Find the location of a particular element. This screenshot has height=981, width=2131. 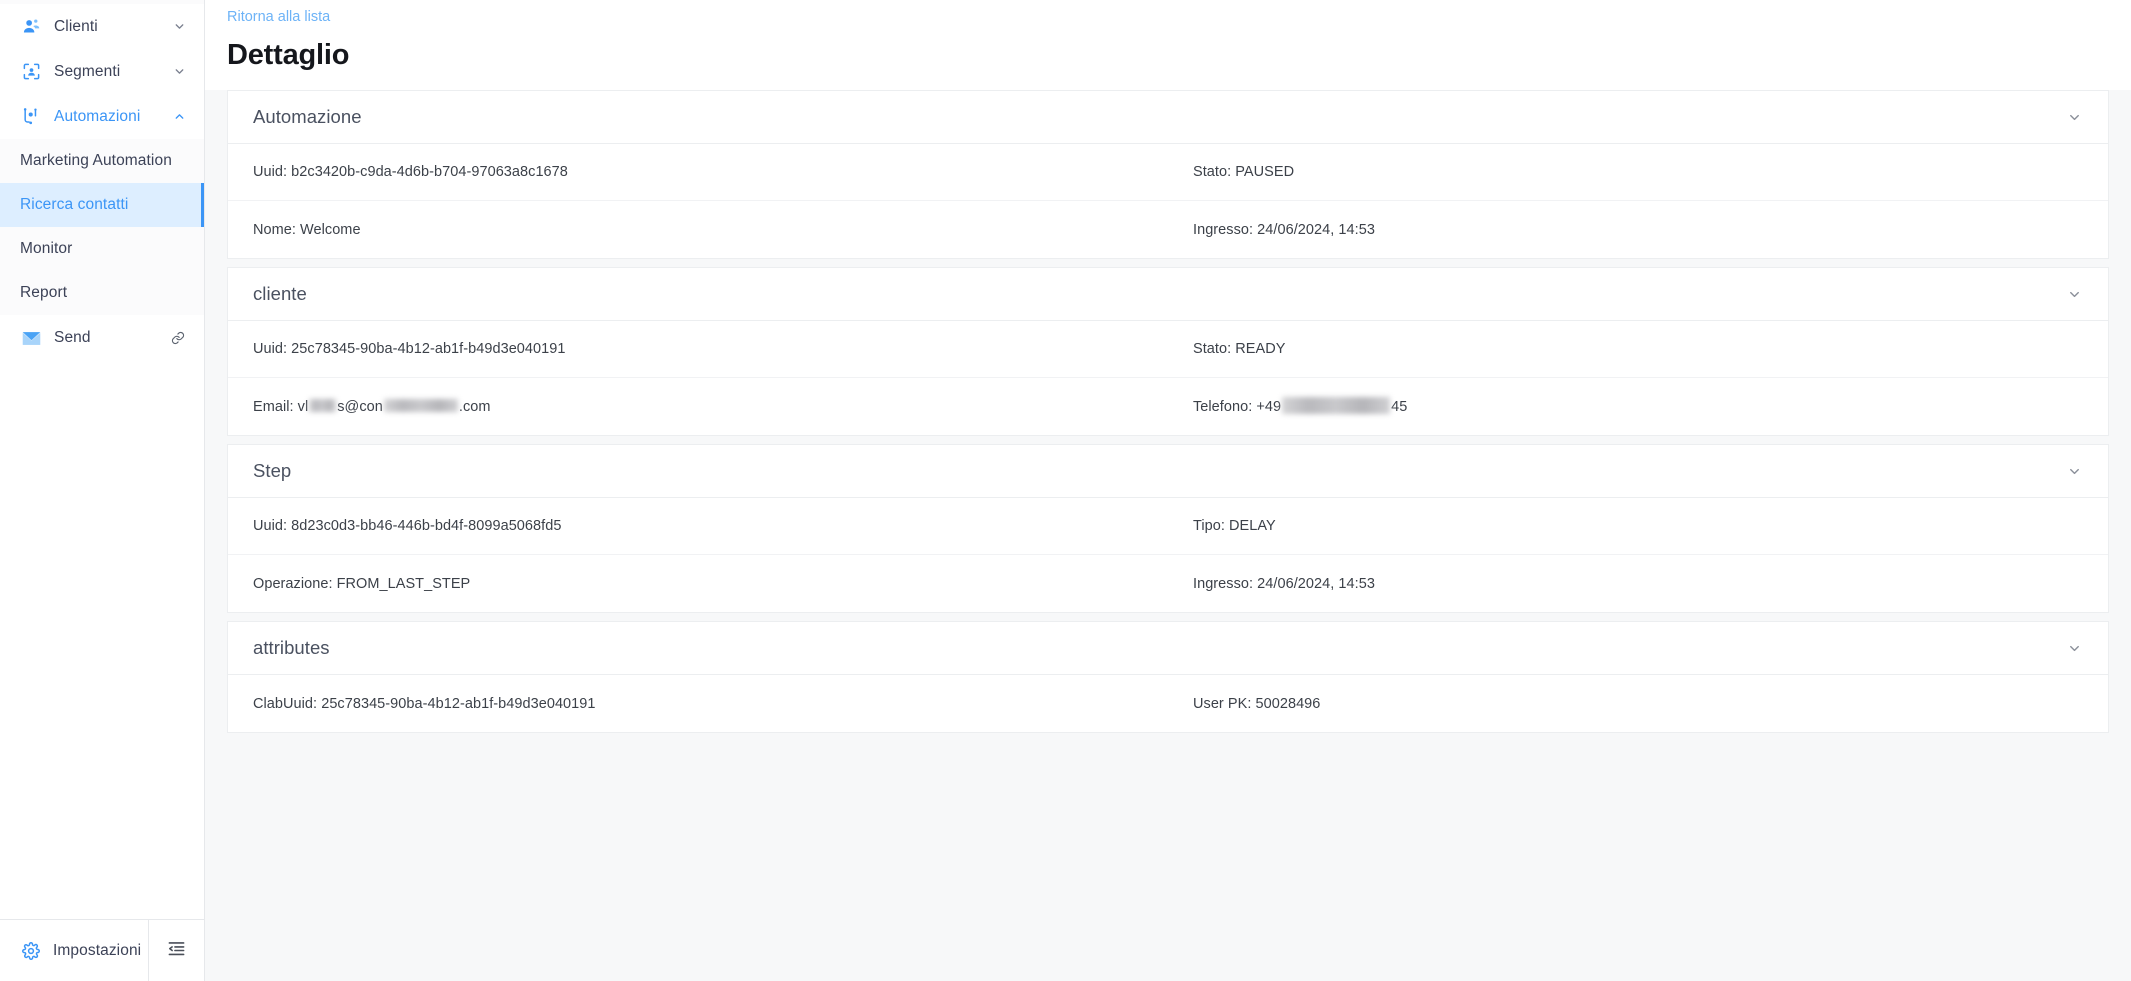

email-prefix: Email: vl is located at coordinates (281, 406).